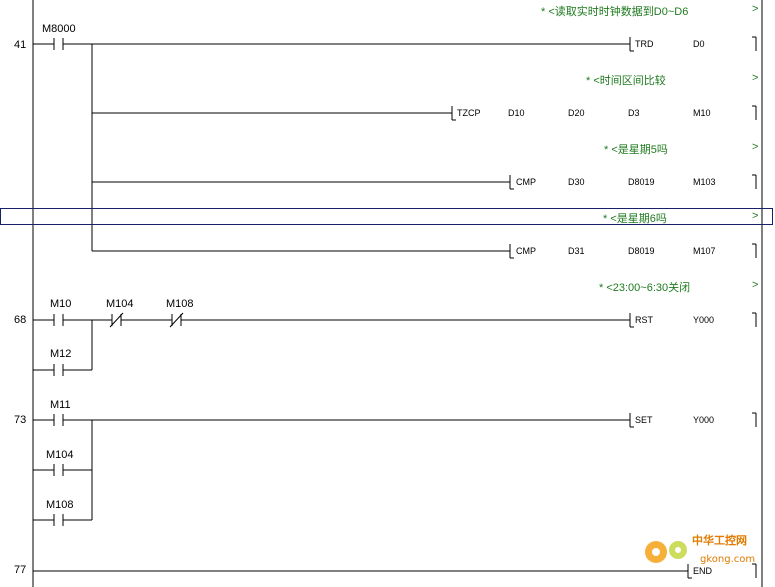 This screenshot has height=587, width=775. What do you see at coordinates (60, 354) in the screenshot?
I see `contact-m12: M12` at bounding box center [60, 354].